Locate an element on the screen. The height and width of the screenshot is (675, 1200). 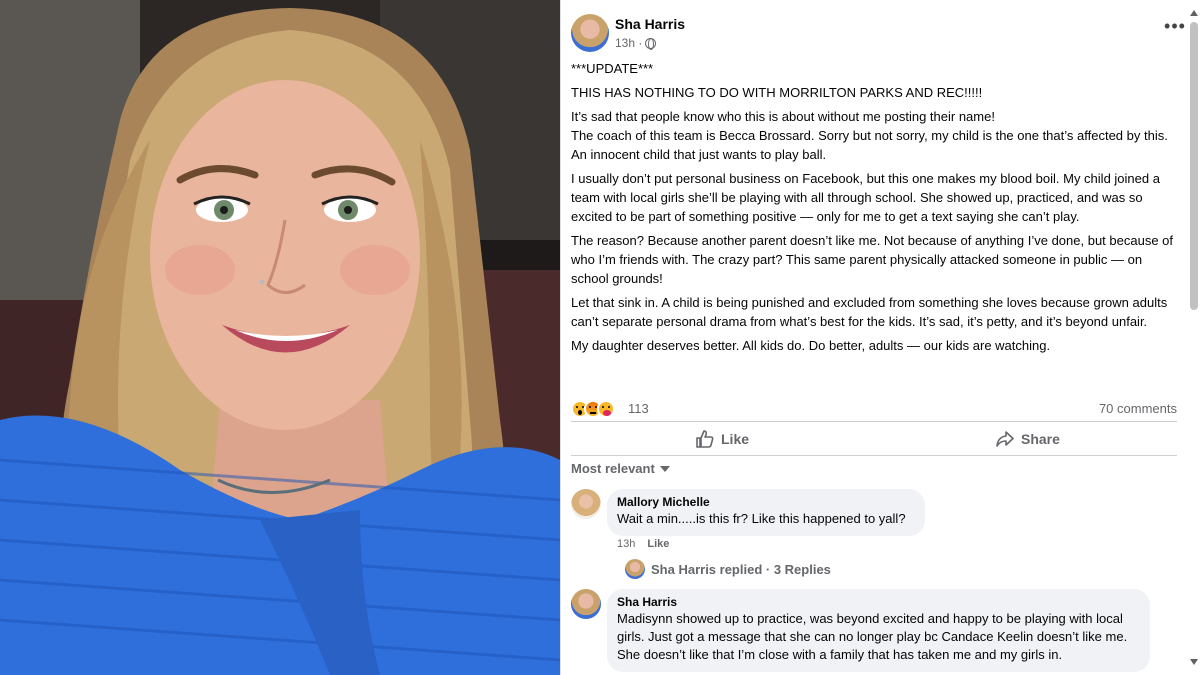
care-icon is located at coordinates (606, 409).